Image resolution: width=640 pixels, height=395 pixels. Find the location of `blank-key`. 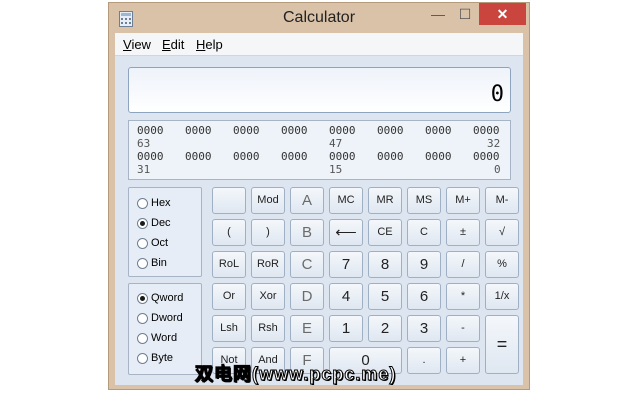

blank-key is located at coordinates (229, 200).